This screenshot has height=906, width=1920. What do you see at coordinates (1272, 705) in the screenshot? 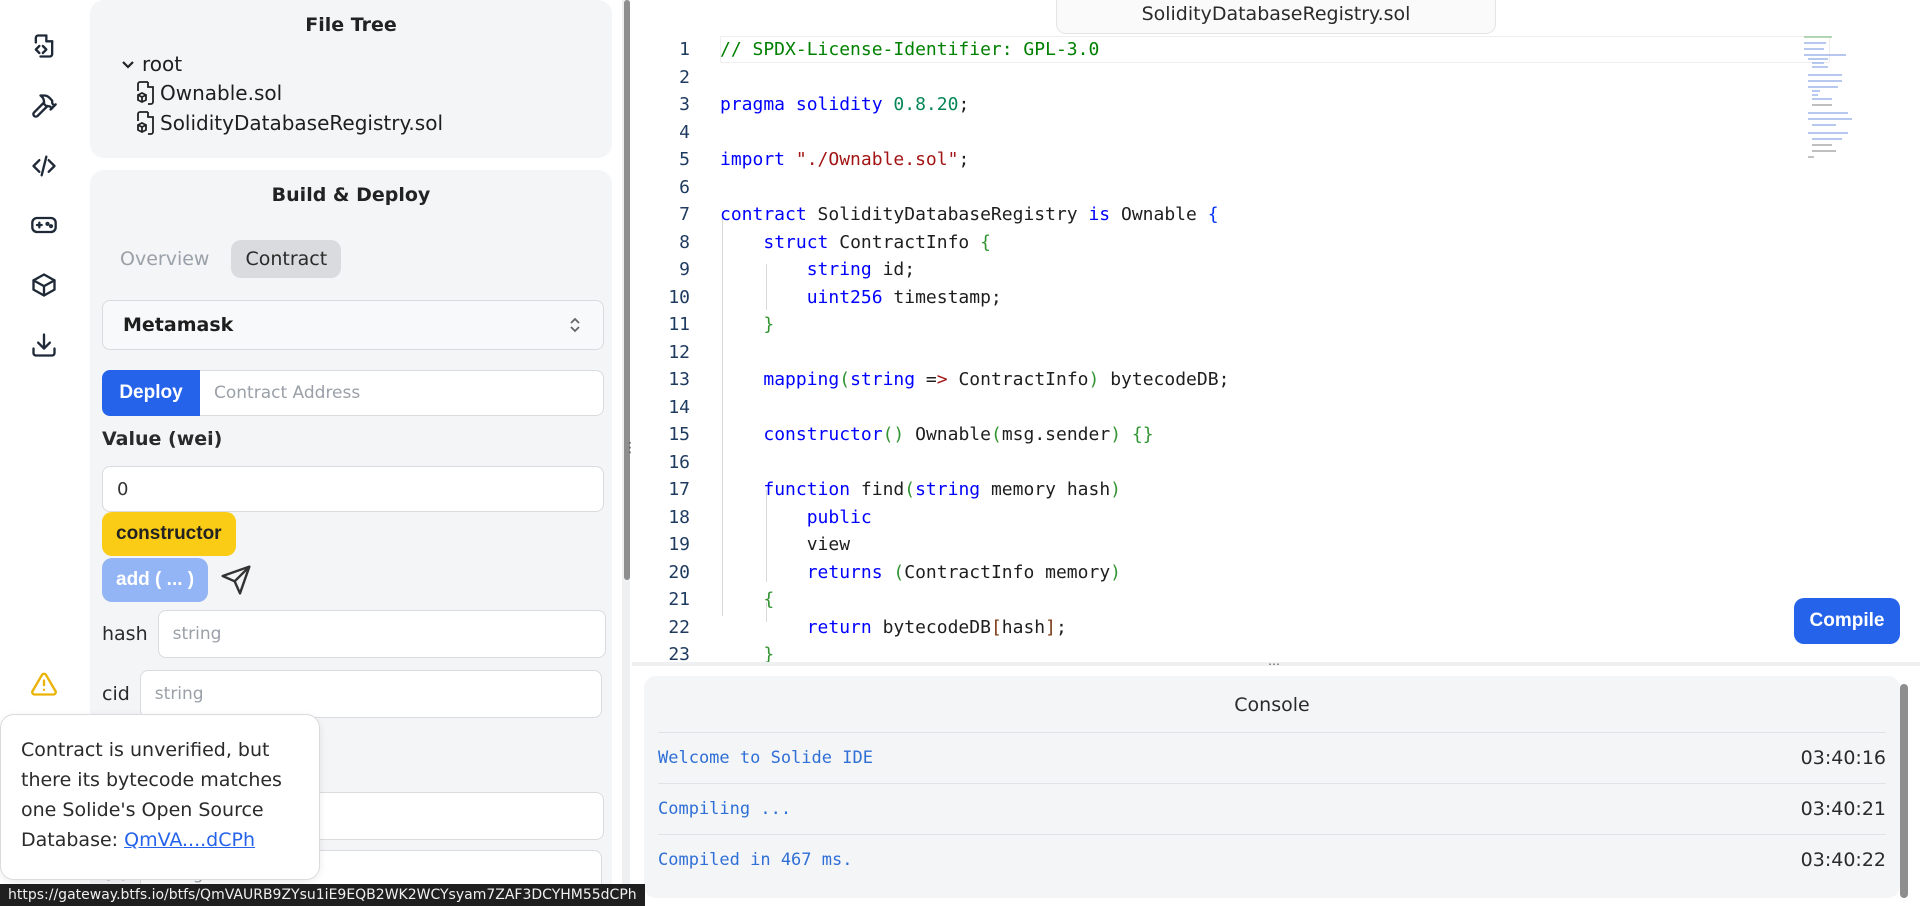
I see `console-title: Console` at bounding box center [1272, 705].